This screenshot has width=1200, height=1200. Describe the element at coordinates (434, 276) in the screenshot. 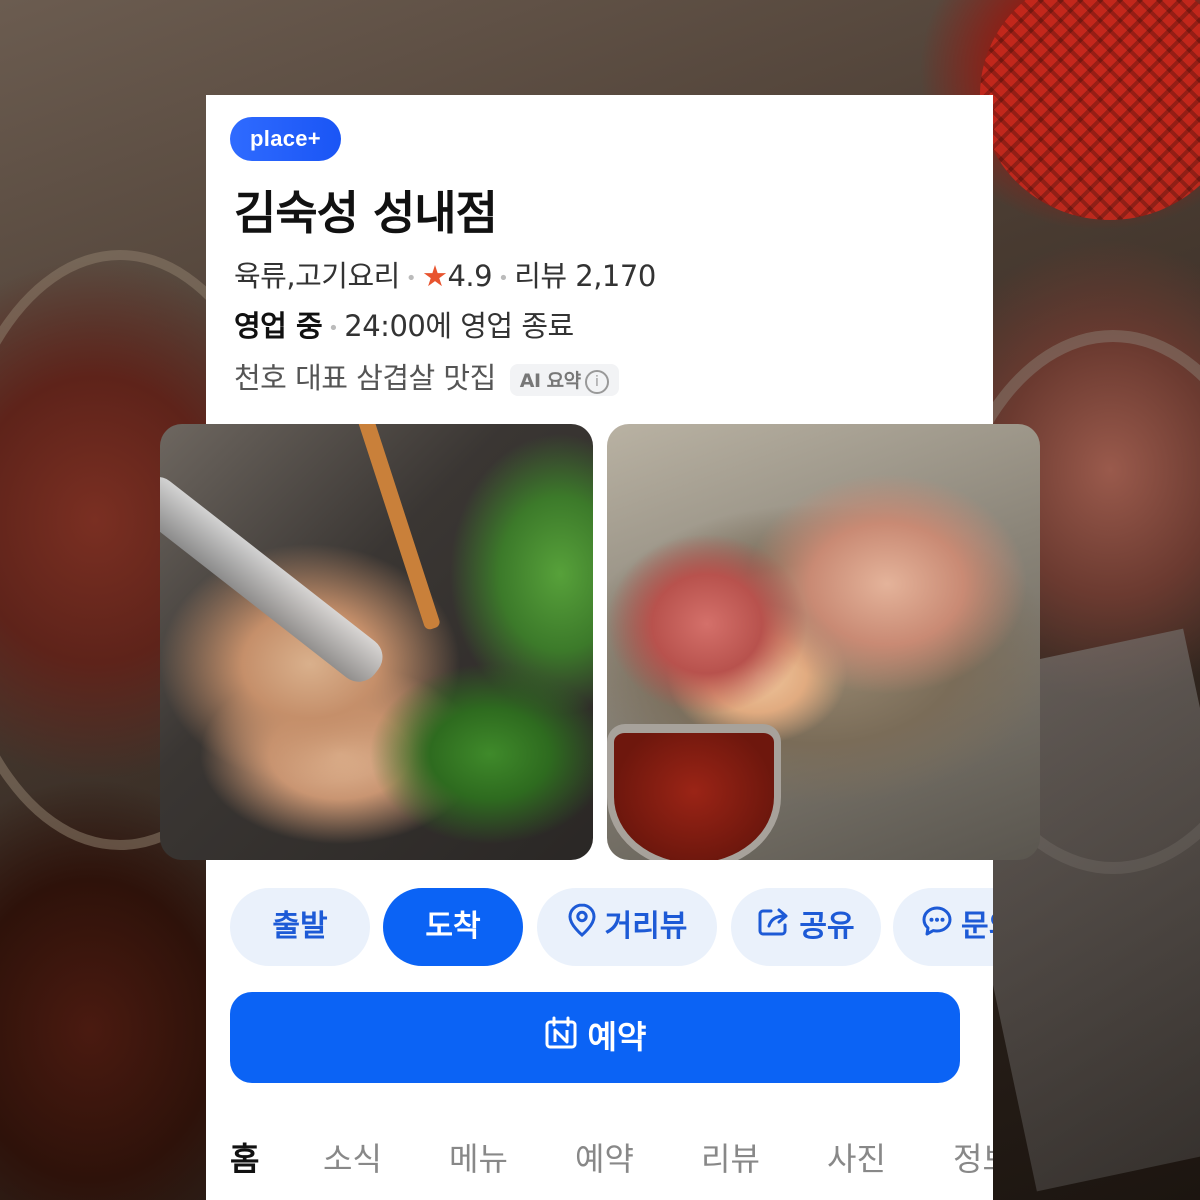

I see `star-icon: ★` at that location.